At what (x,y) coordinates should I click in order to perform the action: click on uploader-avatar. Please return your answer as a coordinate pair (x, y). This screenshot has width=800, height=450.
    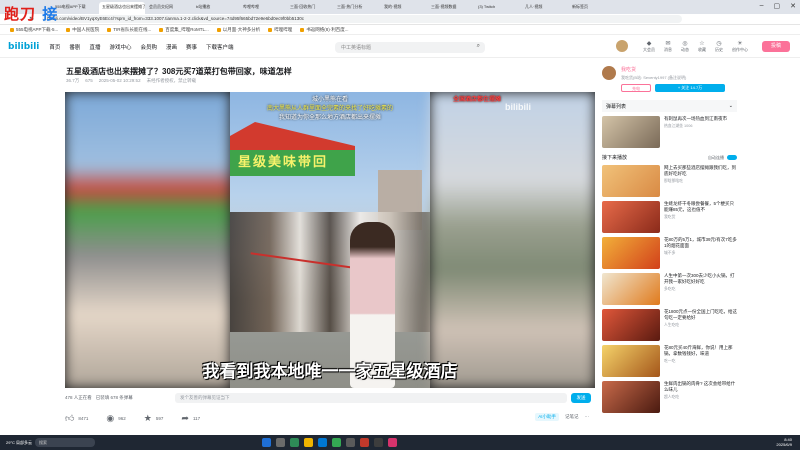
    Looking at the image, I should click on (609, 73).